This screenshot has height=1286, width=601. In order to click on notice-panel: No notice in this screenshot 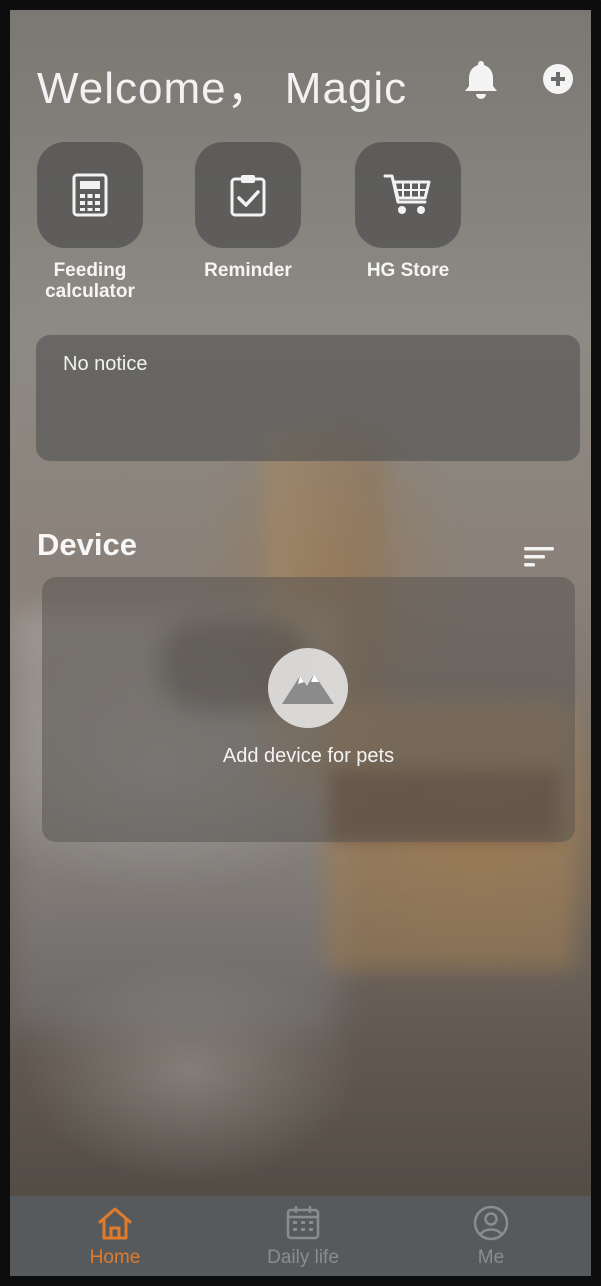, I will do `click(308, 398)`.